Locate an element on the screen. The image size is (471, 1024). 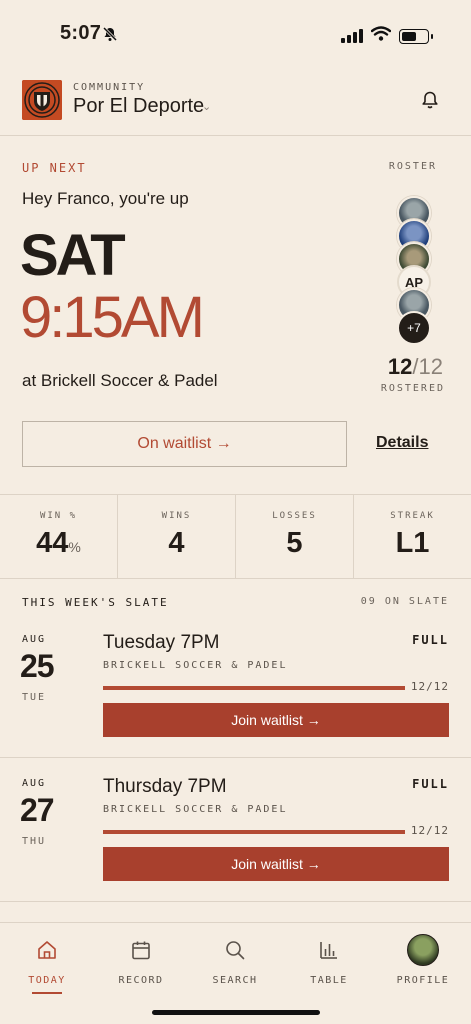
cellular-signal-icon is located at coordinates (352, 36).